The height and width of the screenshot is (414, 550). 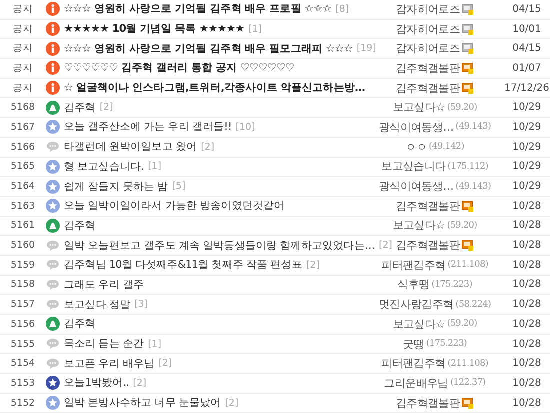 What do you see at coordinates (179, 186) in the screenshot?
I see `comment-count: [5]` at bounding box center [179, 186].